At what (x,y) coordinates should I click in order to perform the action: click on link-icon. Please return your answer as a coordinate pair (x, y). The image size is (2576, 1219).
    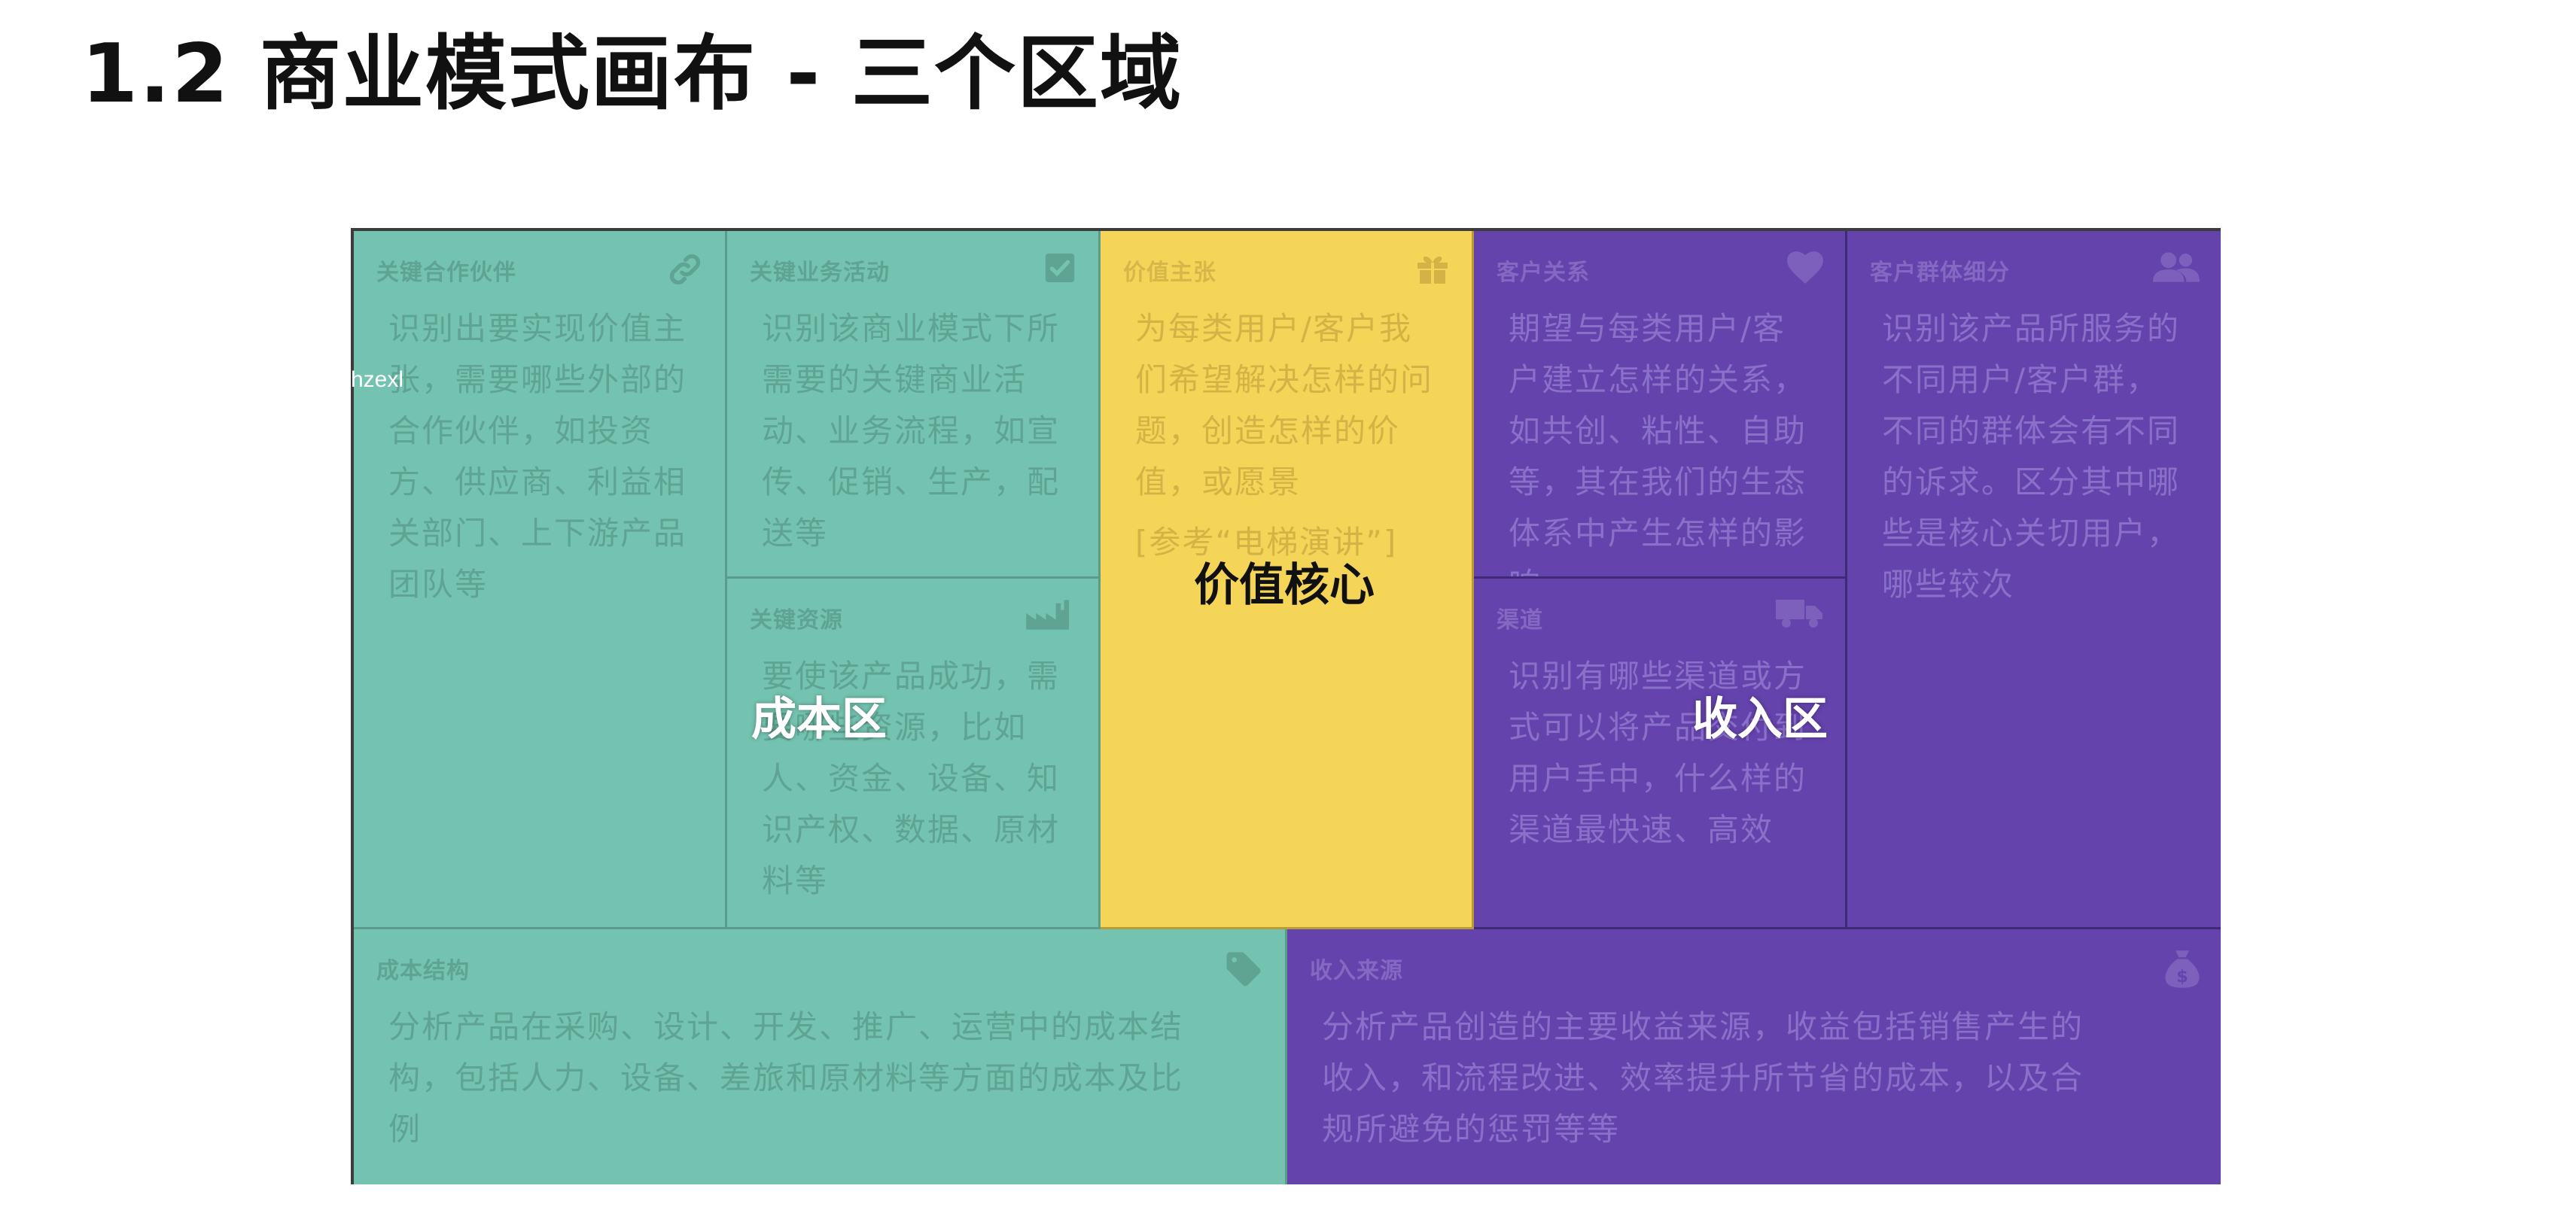
    Looking at the image, I should click on (685, 272).